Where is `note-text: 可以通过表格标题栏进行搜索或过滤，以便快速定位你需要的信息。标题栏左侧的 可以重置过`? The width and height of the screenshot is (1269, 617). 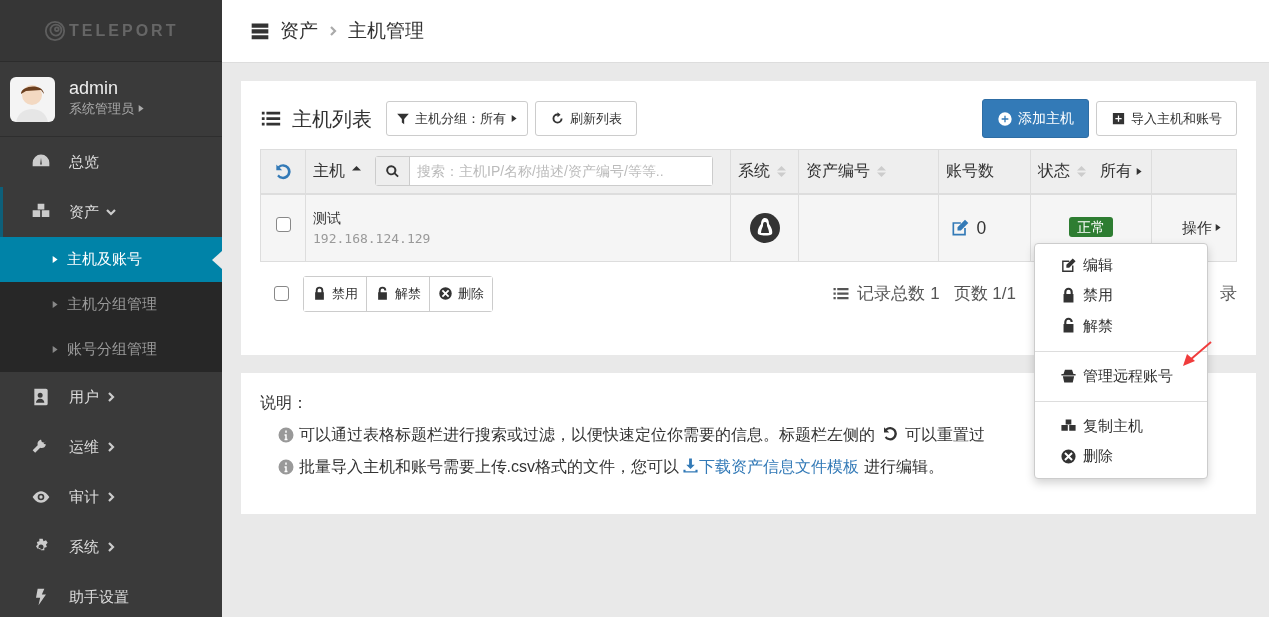
note-text: 可以通过表格标题栏进行搜索或过滤，以便快速定位你需要的信息。标题栏左侧的 可以重置过 is located at coordinates (641, 434).